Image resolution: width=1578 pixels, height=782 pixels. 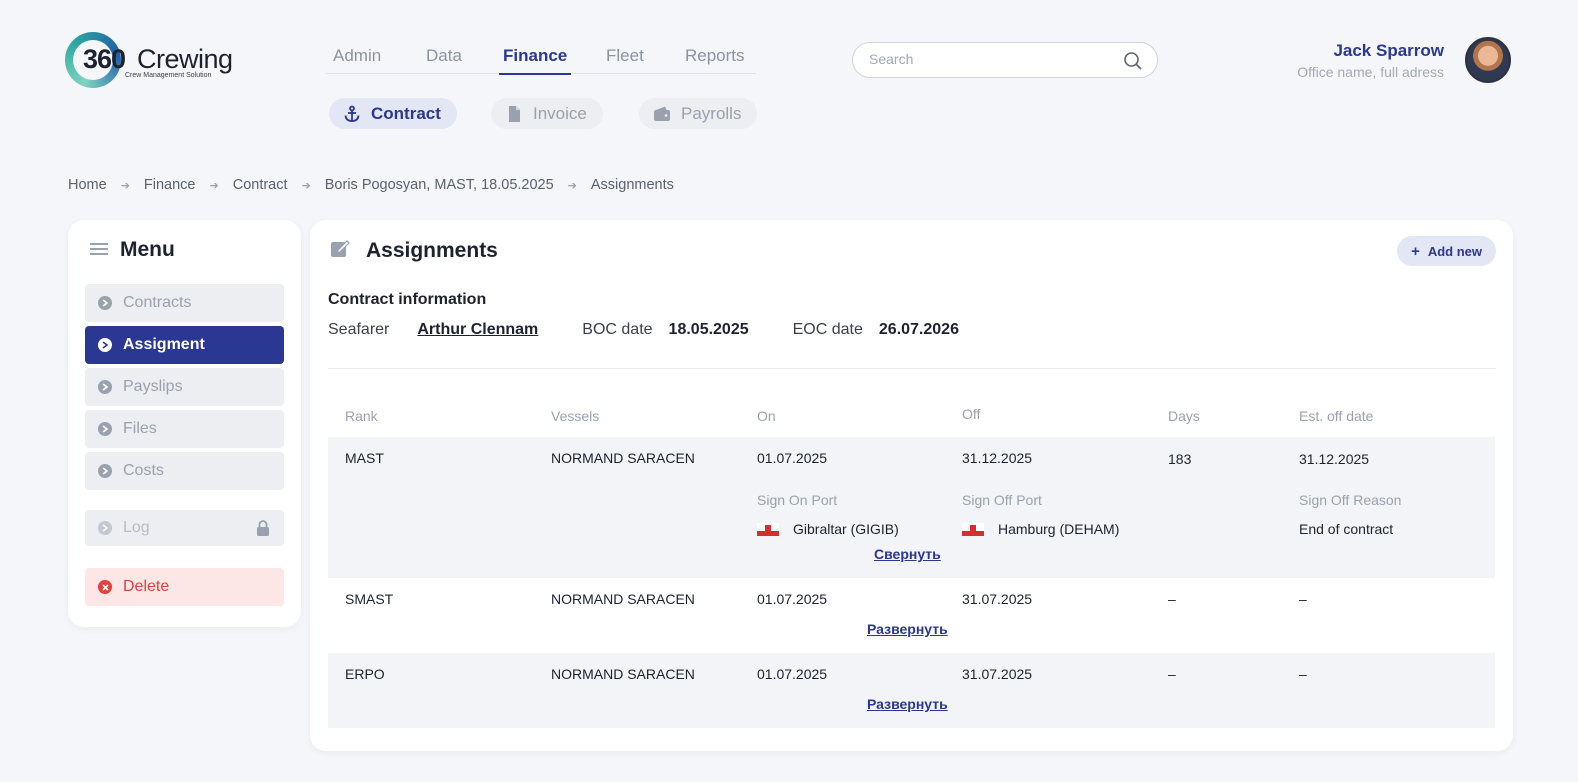 What do you see at coordinates (184, 387) in the screenshot?
I see `menu-item-payslips: Payslips` at bounding box center [184, 387].